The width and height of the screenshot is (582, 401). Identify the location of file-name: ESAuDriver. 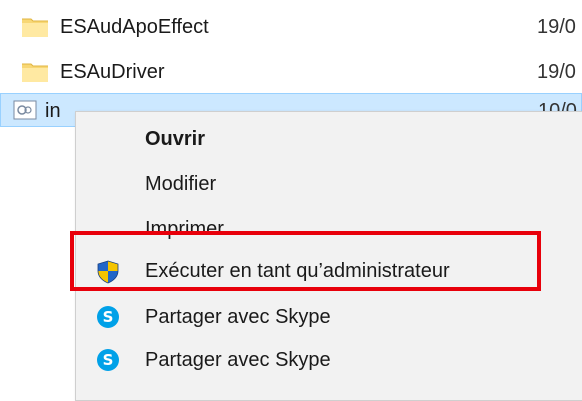
(112, 72).